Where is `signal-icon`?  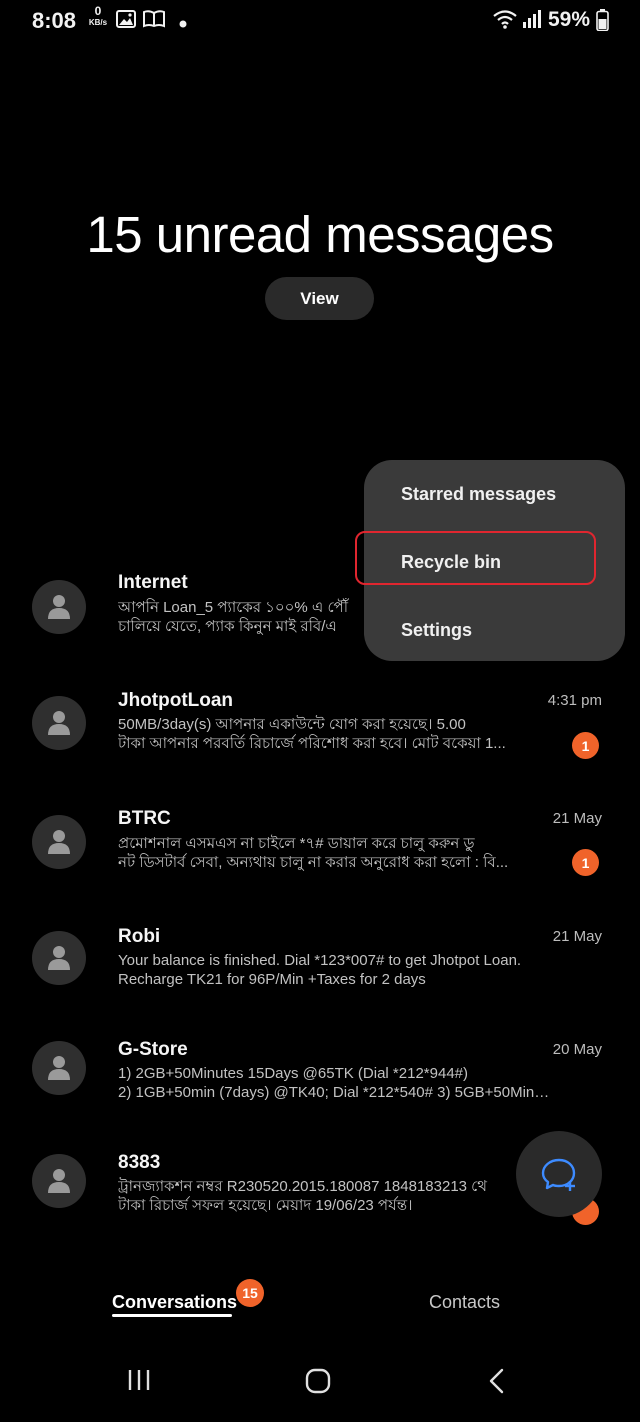
signal-icon is located at coordinates (532, 21).